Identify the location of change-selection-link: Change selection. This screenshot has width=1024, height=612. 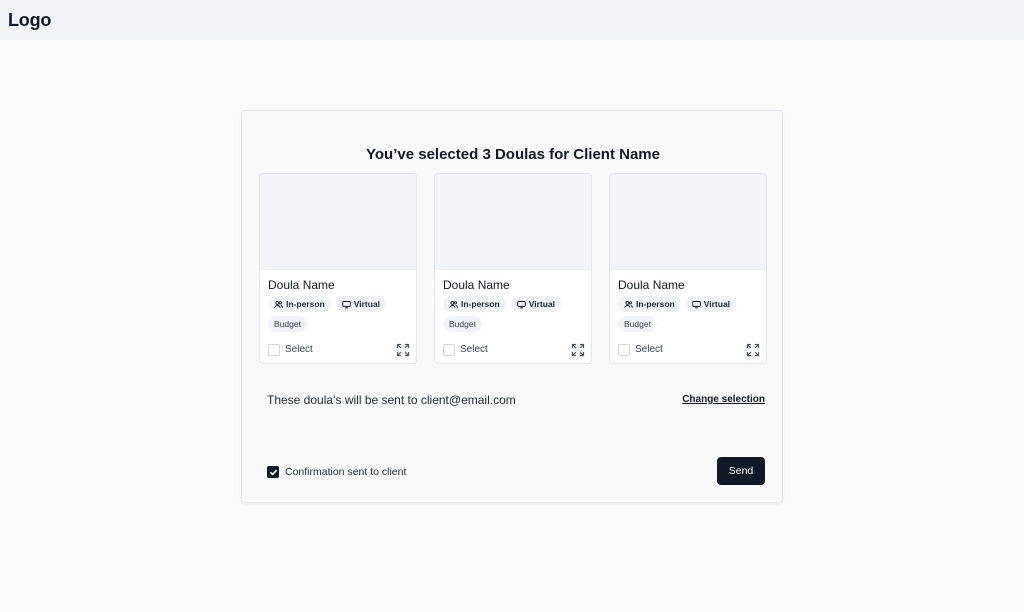
(723, 399).